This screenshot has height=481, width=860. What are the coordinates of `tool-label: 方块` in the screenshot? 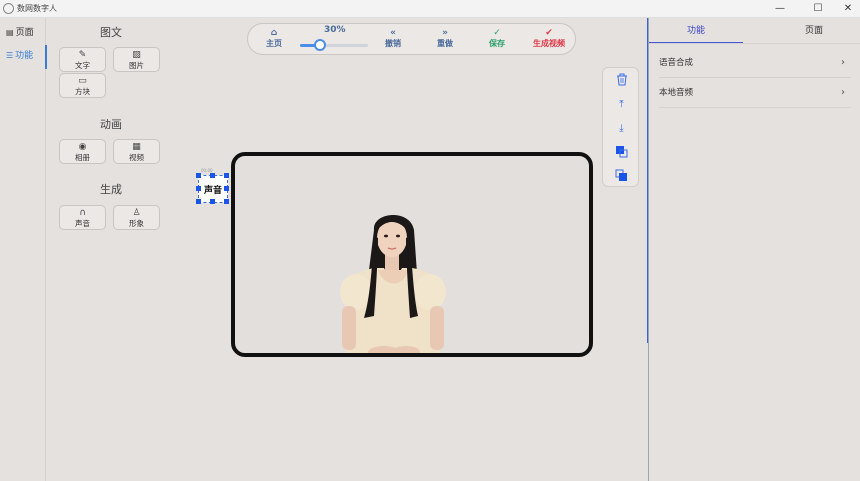 It's located at (82, 91).